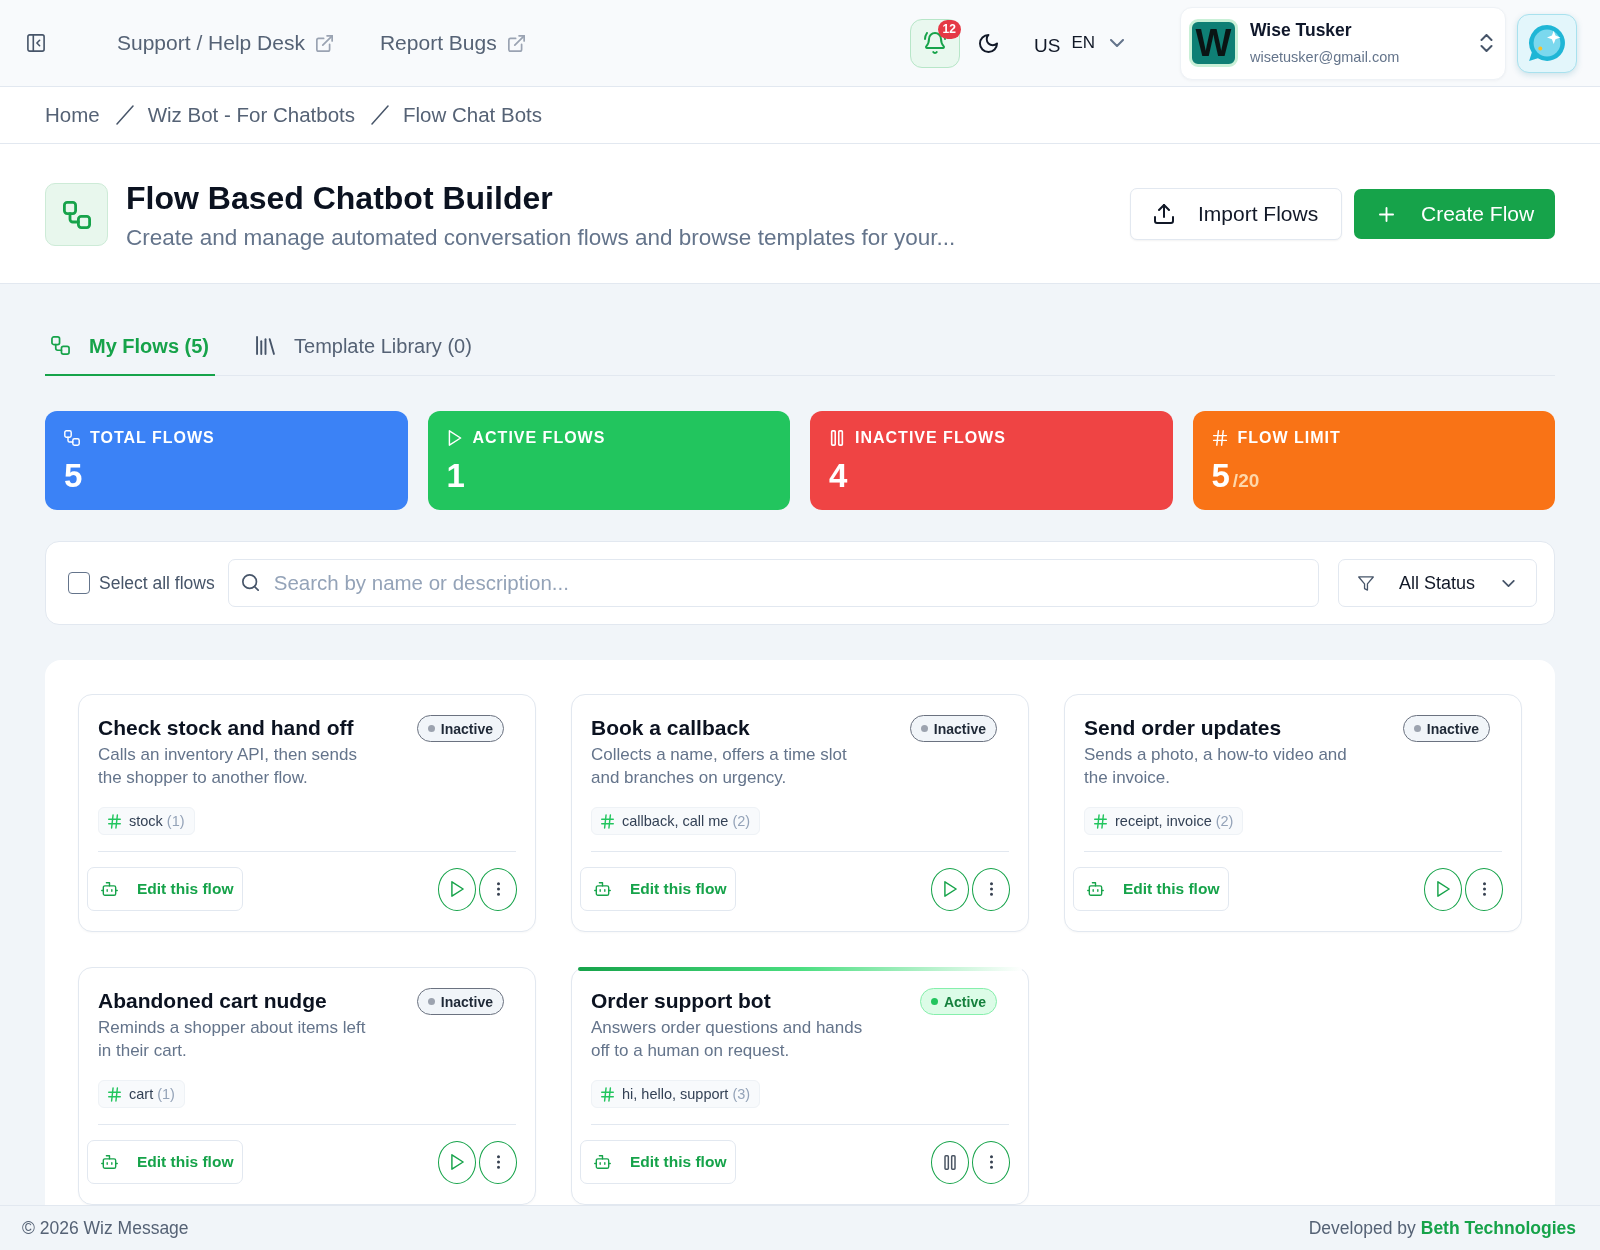 The image size is (1600, 1250). Describe the element at coordinates (1362, 1228) in the screenshot. I see `credit-text: Developed by` at that location.